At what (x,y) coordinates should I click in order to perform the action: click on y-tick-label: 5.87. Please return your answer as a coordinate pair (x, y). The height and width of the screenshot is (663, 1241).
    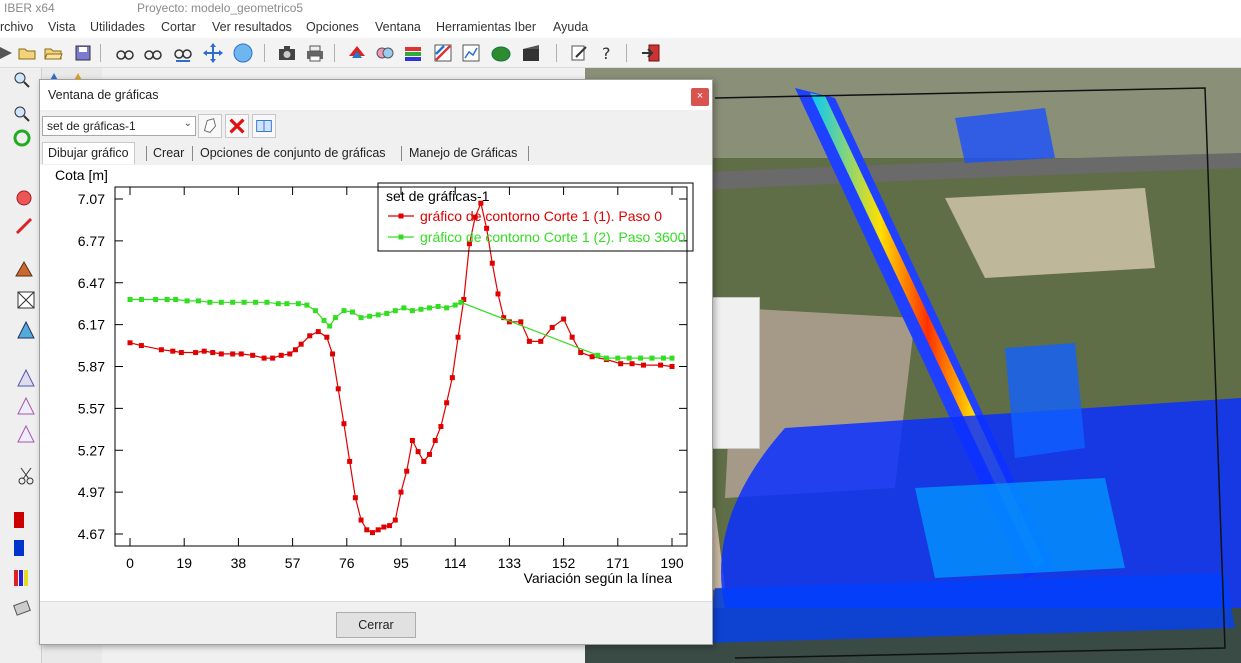
    Looking at the image, I should click on (91, 367).